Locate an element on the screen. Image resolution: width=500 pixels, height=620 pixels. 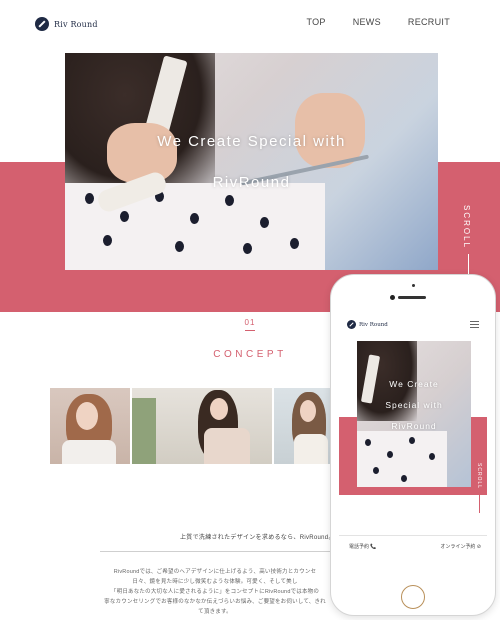
plant is located at coordinates (144, 431).